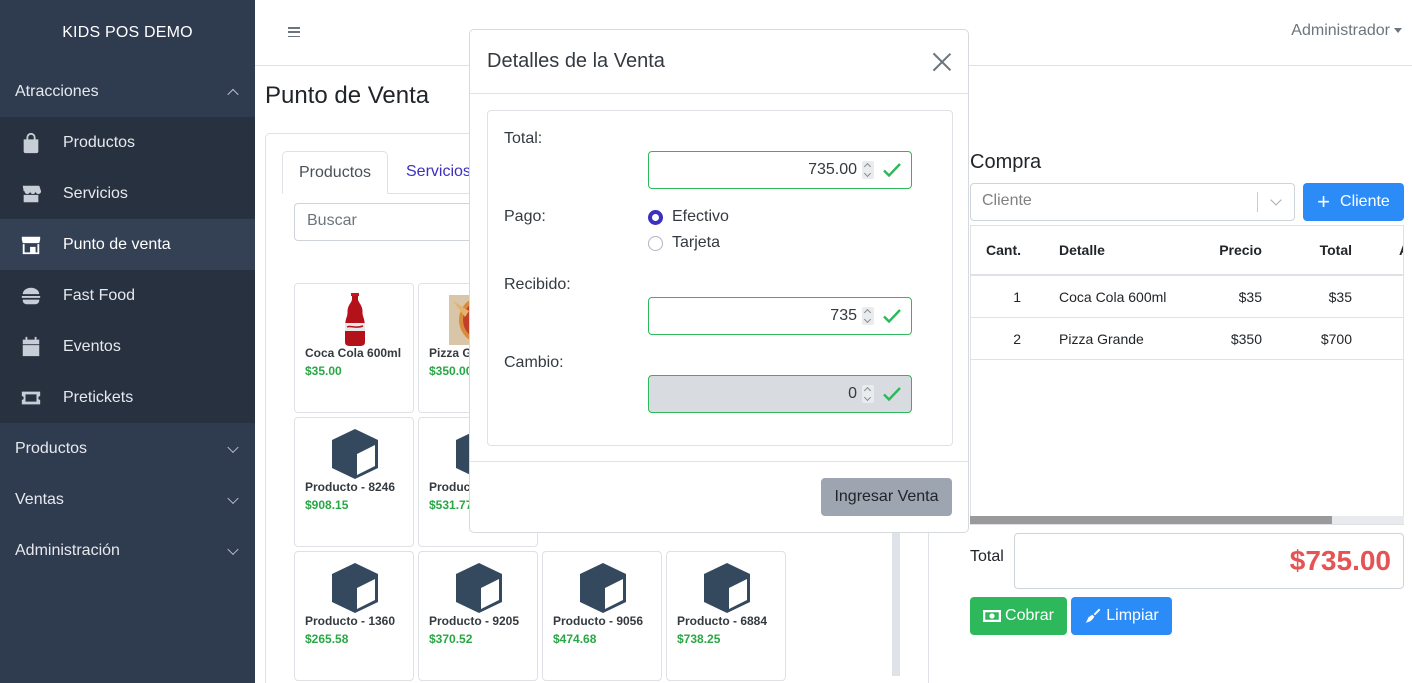  I want to click on cobrar-button: Cobrar, so click(1018, 616).